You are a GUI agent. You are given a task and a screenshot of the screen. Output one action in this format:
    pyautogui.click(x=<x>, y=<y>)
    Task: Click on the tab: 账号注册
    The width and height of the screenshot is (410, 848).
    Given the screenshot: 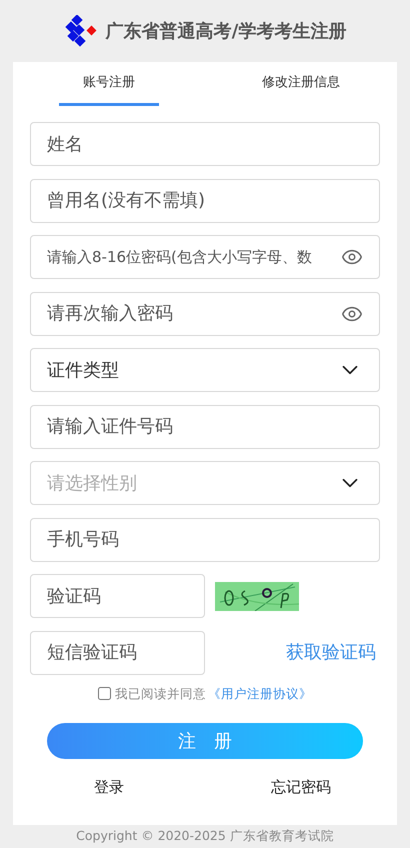 What is the action you would take?
    pyautogui.click(x=109, y=84)
    